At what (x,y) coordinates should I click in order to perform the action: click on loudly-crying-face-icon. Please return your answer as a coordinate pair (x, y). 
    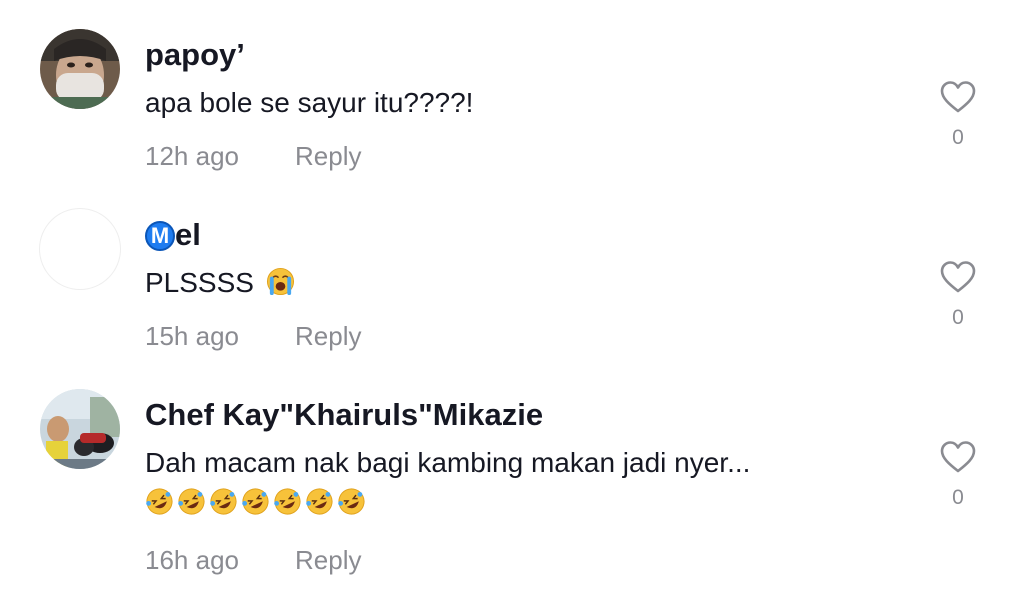
    Looking at the image, I should click on (280, 281).